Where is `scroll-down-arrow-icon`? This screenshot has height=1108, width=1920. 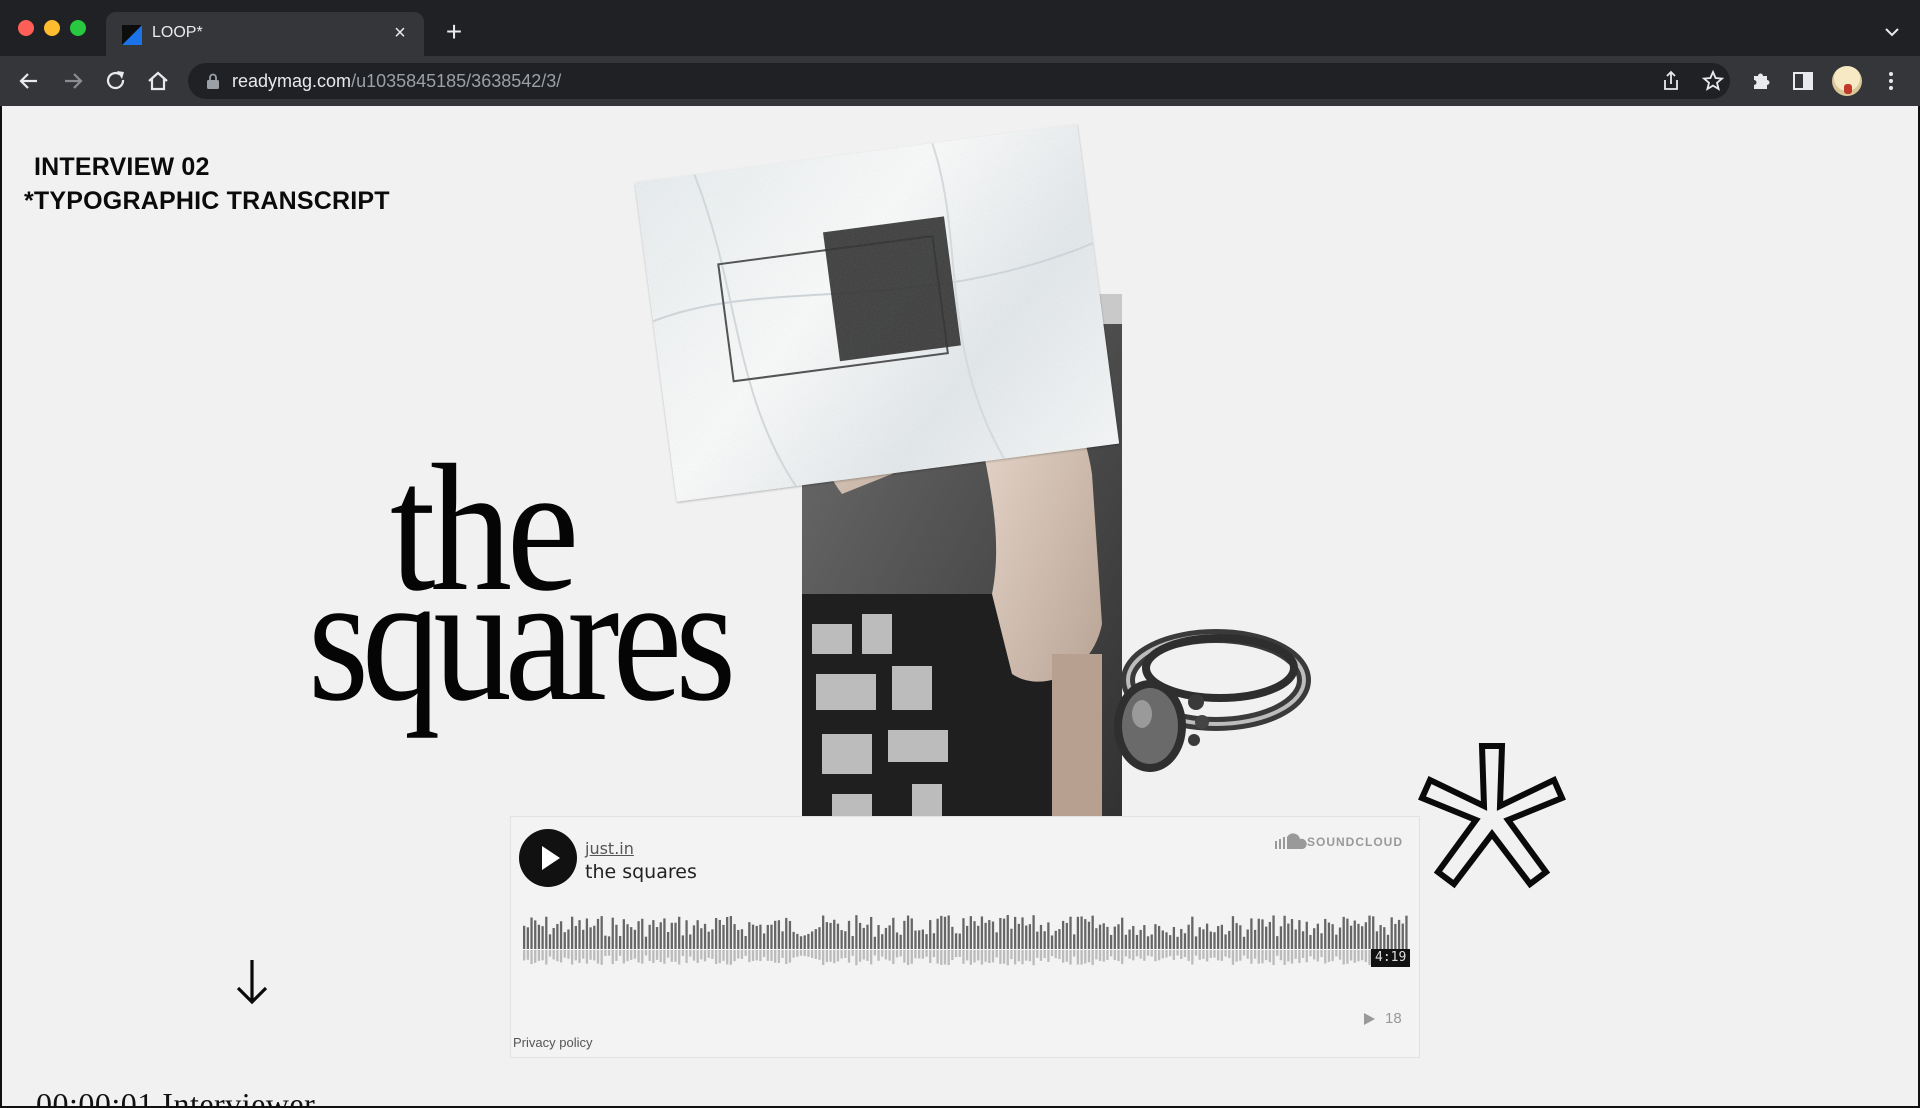
scroll-down-arrow-icon is located at coordinates (252, 982).